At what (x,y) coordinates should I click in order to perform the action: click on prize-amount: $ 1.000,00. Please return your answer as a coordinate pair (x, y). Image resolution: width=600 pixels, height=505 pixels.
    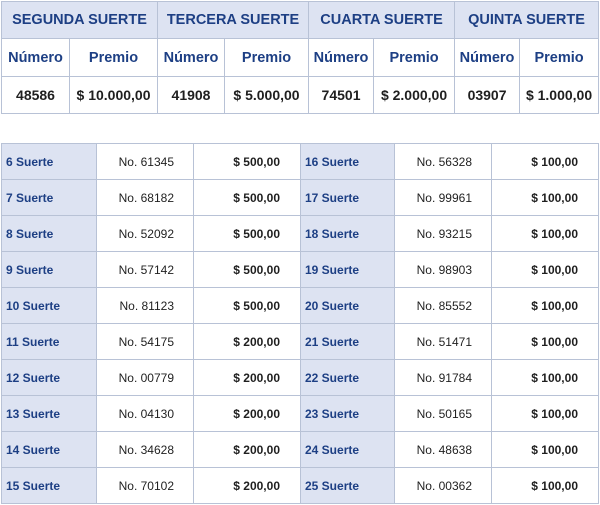
    Looking at the image, I should click on (559, 95).